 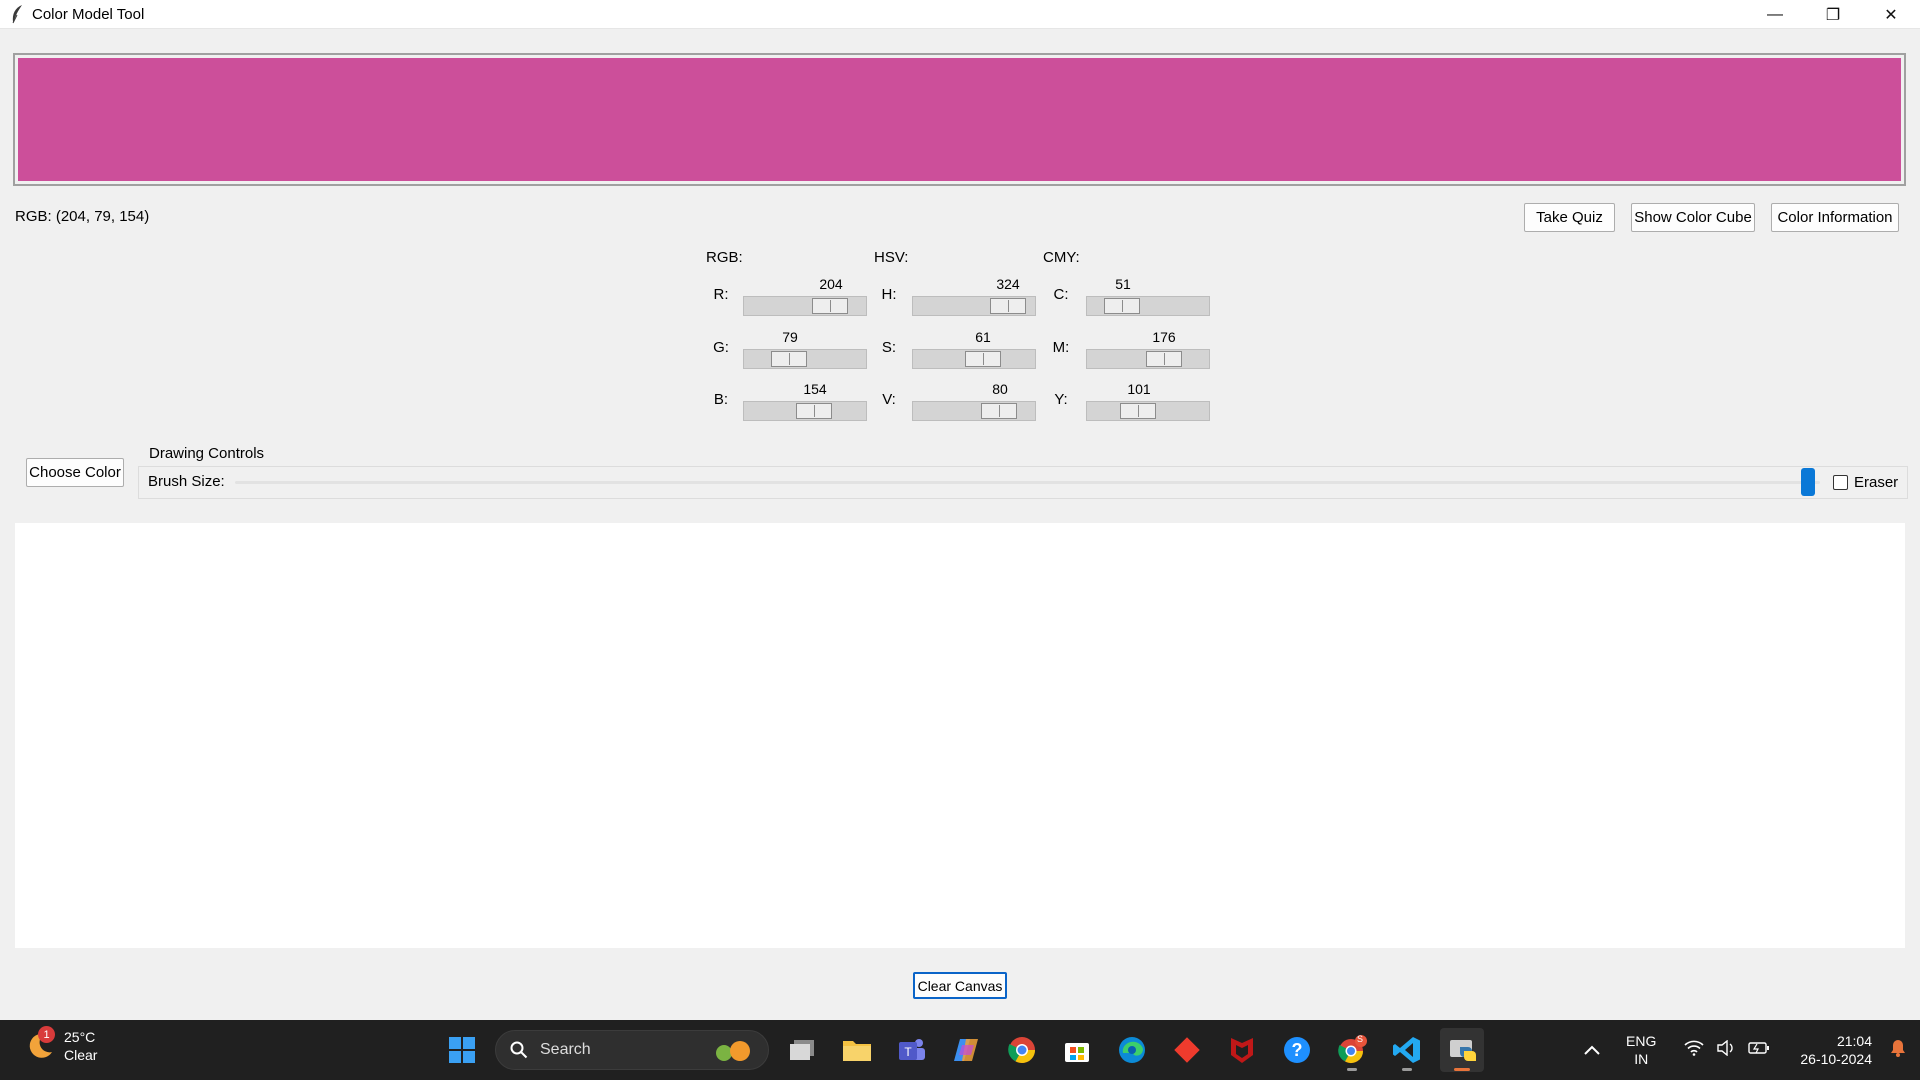 I want to click on search-placeholder: Search, so click(x=565, y=1049).